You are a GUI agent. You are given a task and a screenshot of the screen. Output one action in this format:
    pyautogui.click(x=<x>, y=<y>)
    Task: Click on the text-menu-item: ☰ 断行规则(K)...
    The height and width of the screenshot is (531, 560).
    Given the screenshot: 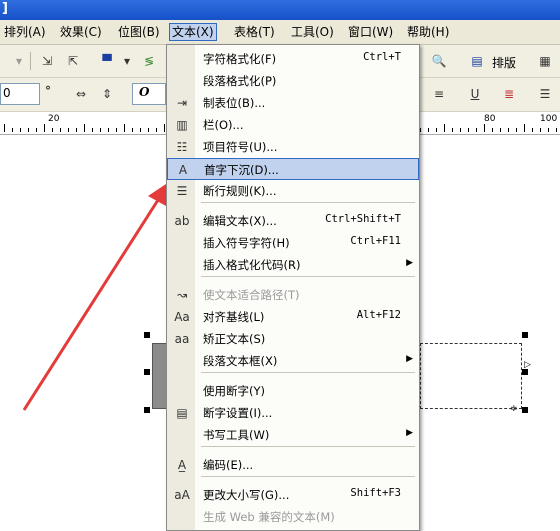 What is the action you would take?
    pyautogui.click(x=293, y=191)
    